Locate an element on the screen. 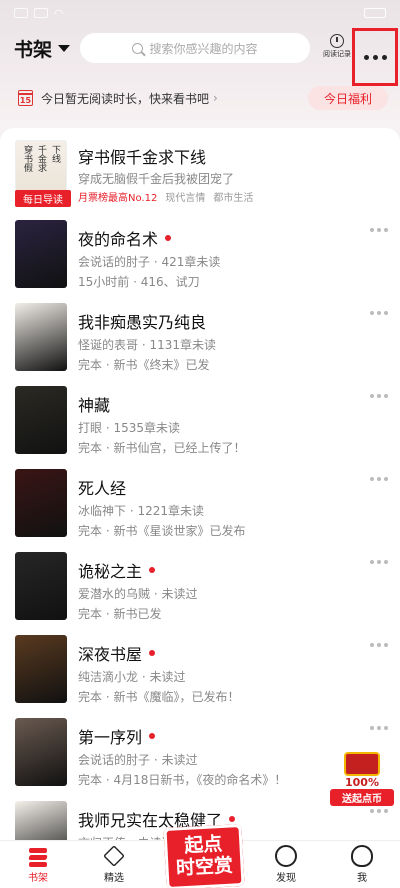  tab-label: 我 is located at coordinates (362, 878).